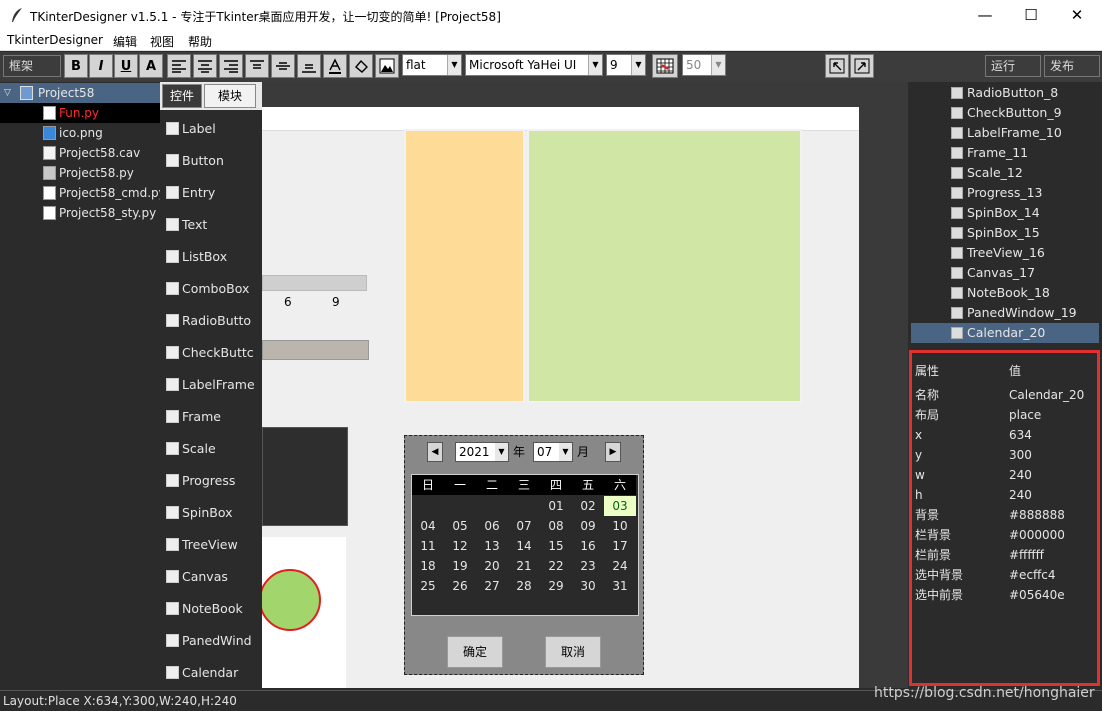 Image resolution: width=1102 pixels, height=711 pixels. Describe the element at coordinates (1020, 435) in the screenshot. I see `property-value: 634` at that location.